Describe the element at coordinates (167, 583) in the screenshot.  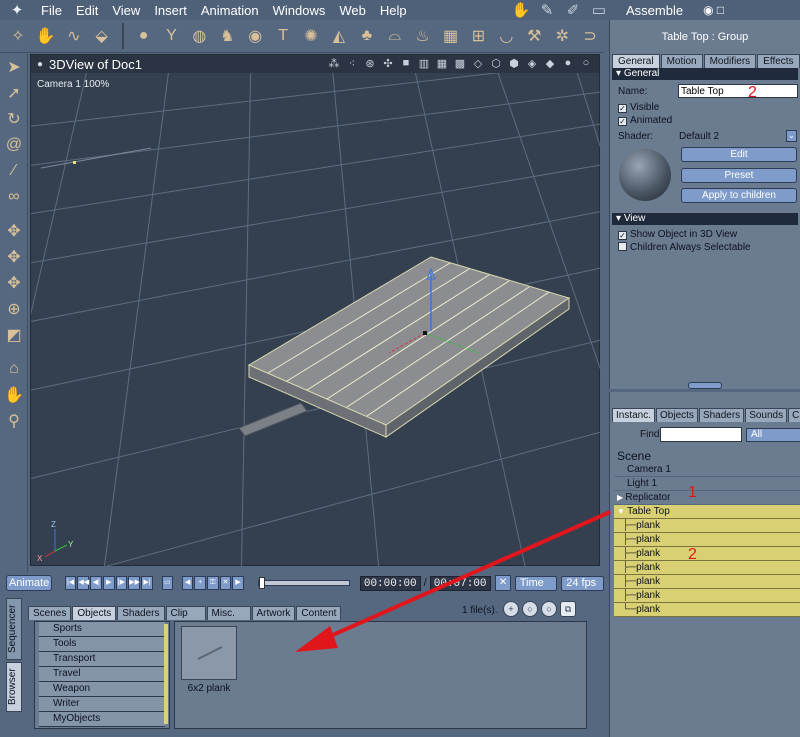
I see `loop-icon: ▭` at that location.